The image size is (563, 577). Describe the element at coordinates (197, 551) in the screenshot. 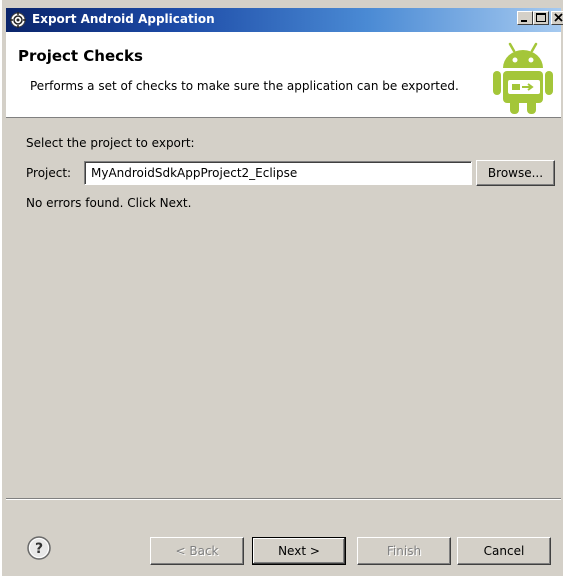

I see `back-button: < Back` at that location.